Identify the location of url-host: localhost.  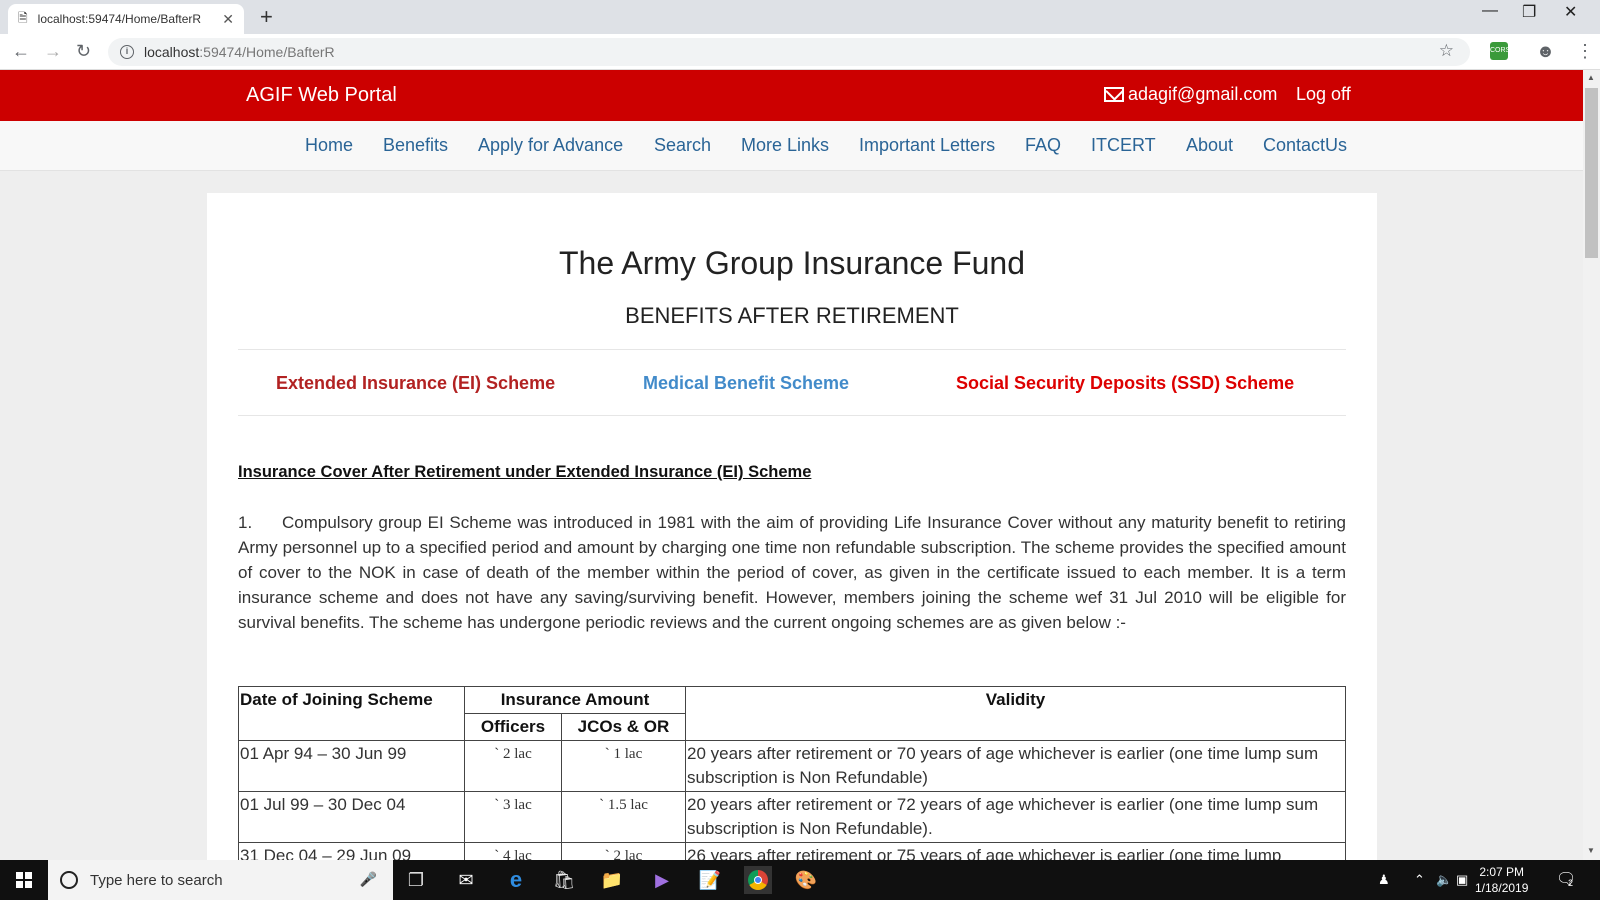
(172, 52).